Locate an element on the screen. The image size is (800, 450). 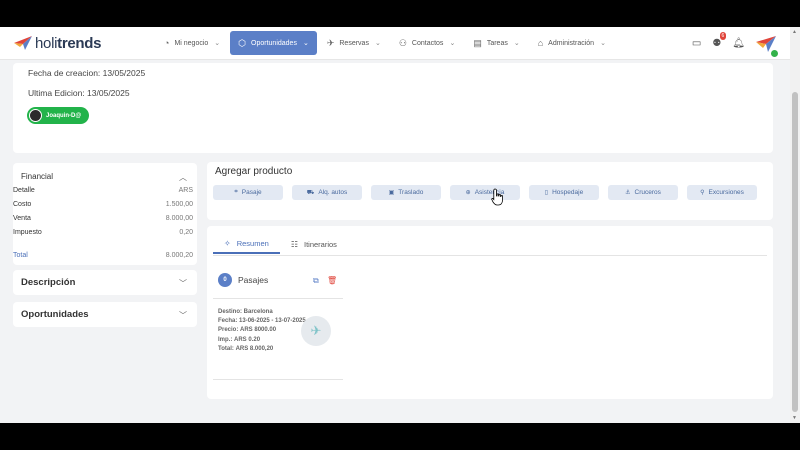
tab-itinerarios: ☷ Itinerarios is located at coordinates (314, 244).